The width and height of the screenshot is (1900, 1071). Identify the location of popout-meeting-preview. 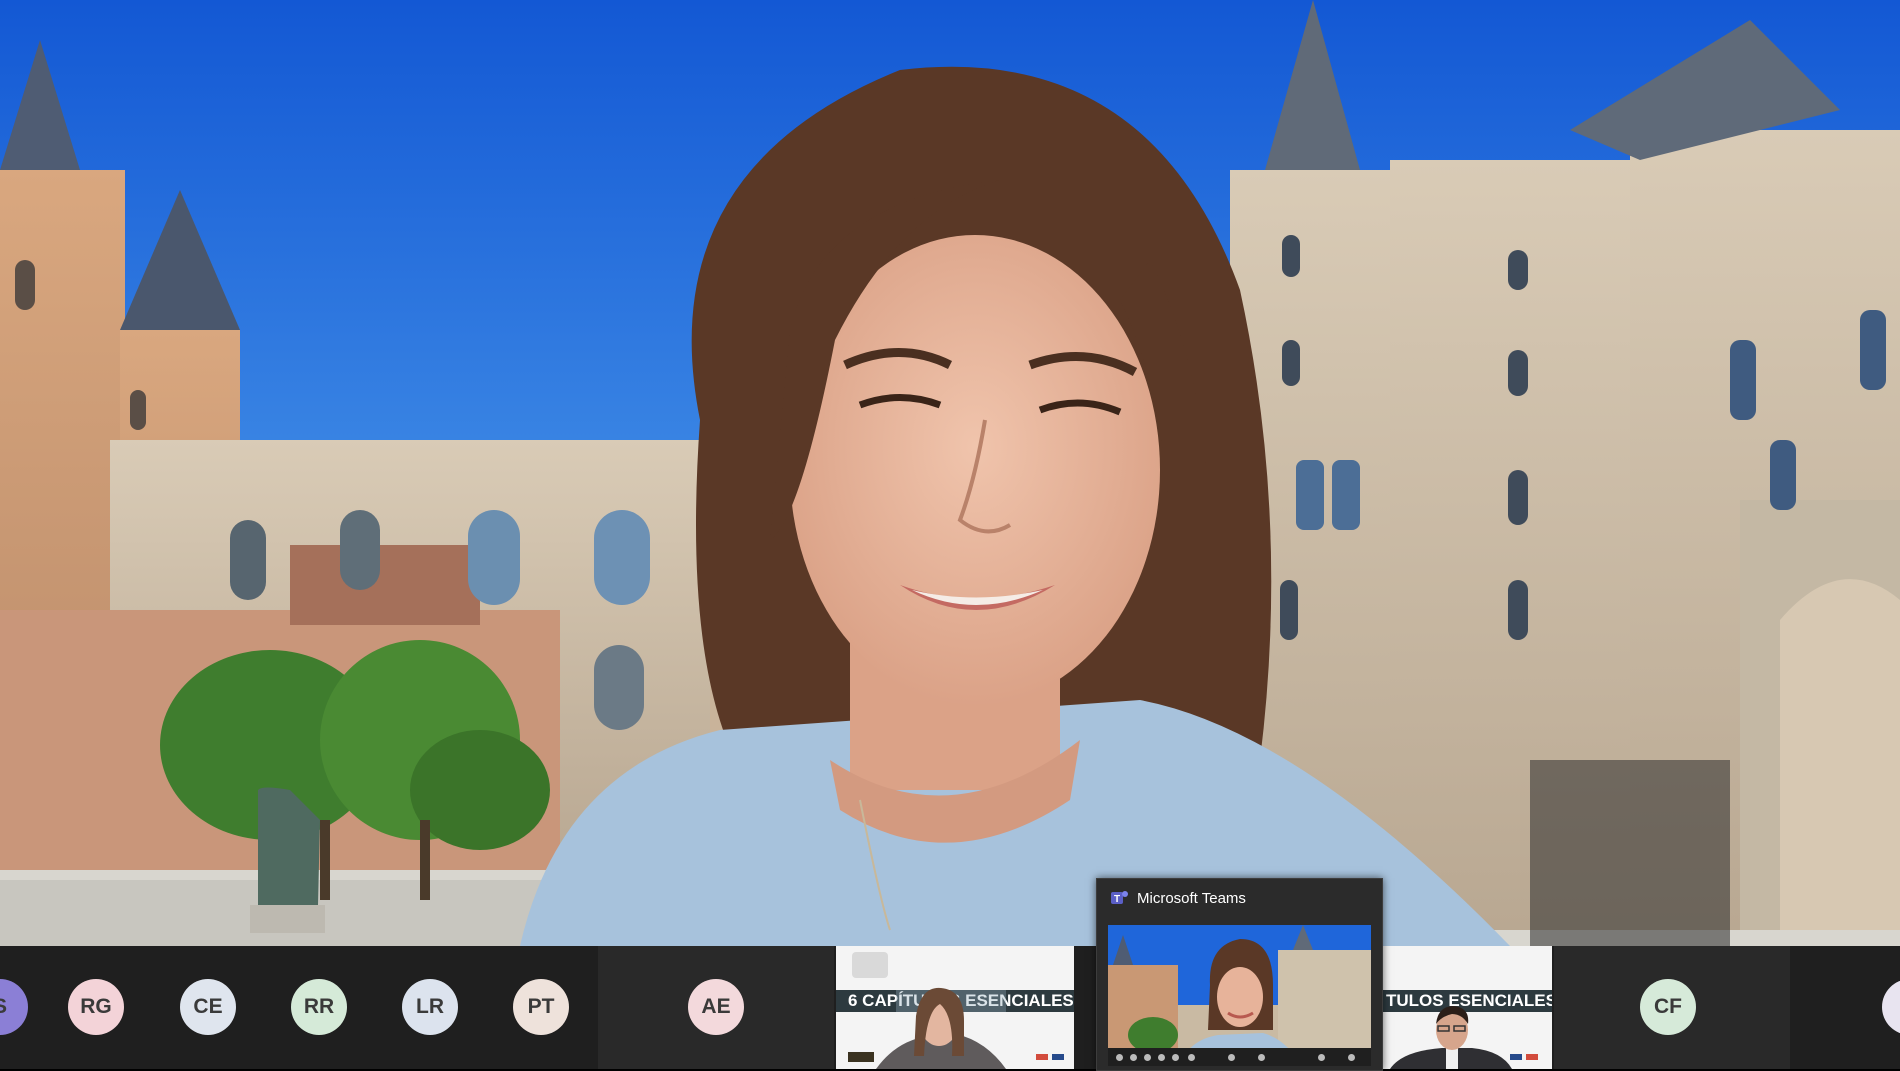
(1239, 995).